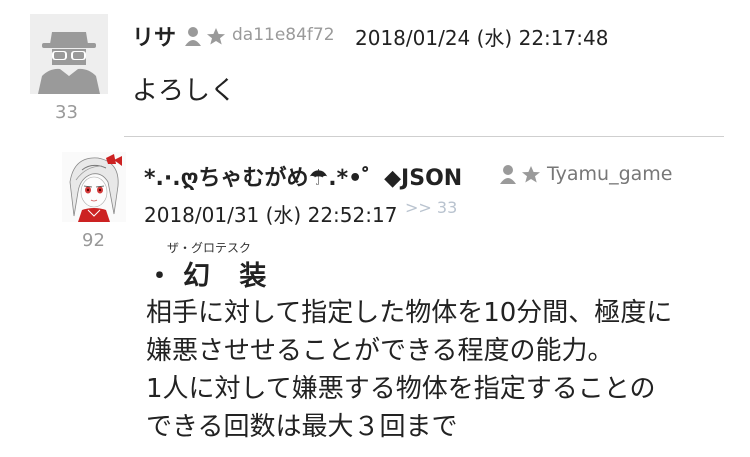 The width and height of the screenshot is (750, 457). What do you see at coordinates (401, 389) in the screenshot?
I see `body-line: 1人に対して嫌悪する物体を指定することの` at bounding box center [401, 389].